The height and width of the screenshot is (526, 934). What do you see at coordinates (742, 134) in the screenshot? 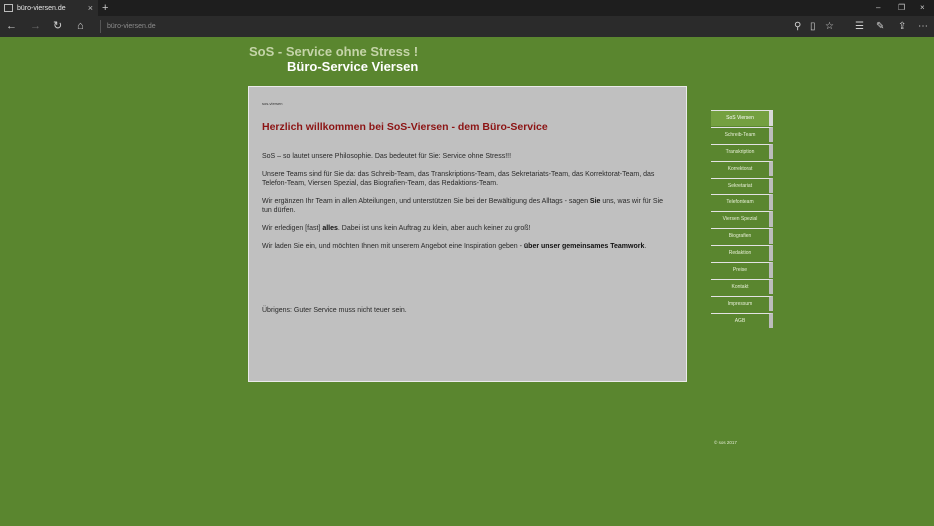
I see `nav-item-schreib-team: Schreib-Team` at bounding box center [742, 134].